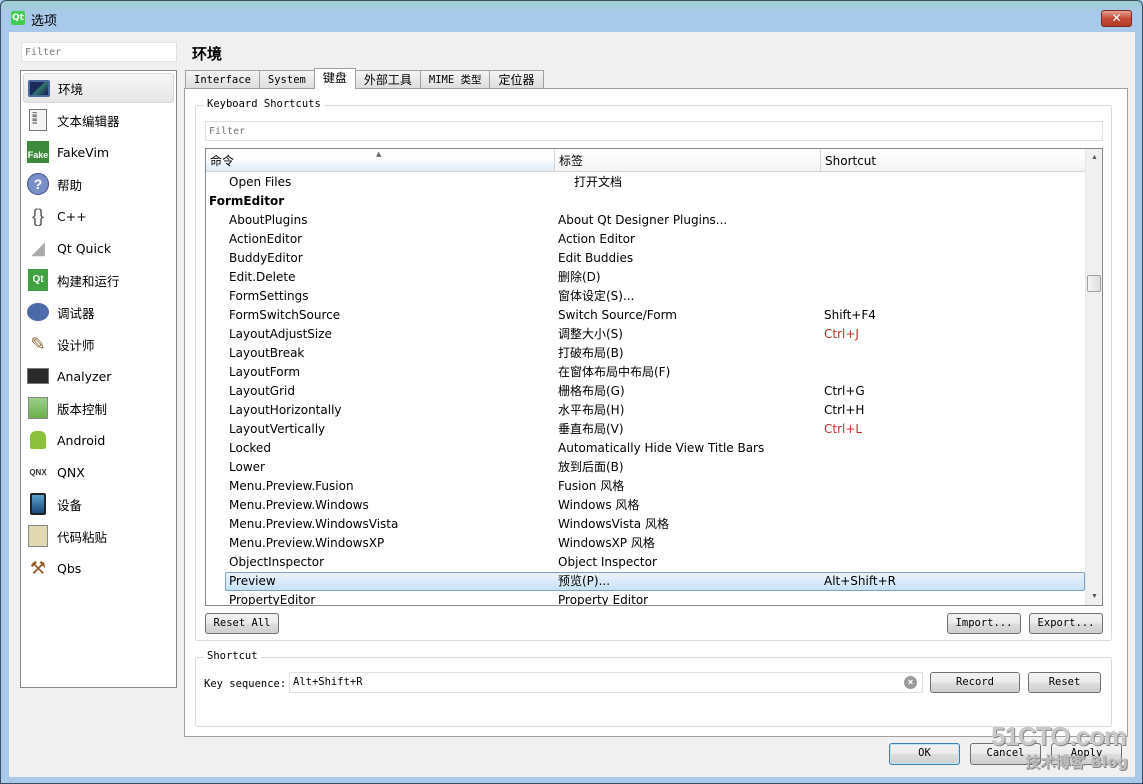  I want to click on command-cell: BuddyEditor, so click(266, 258).